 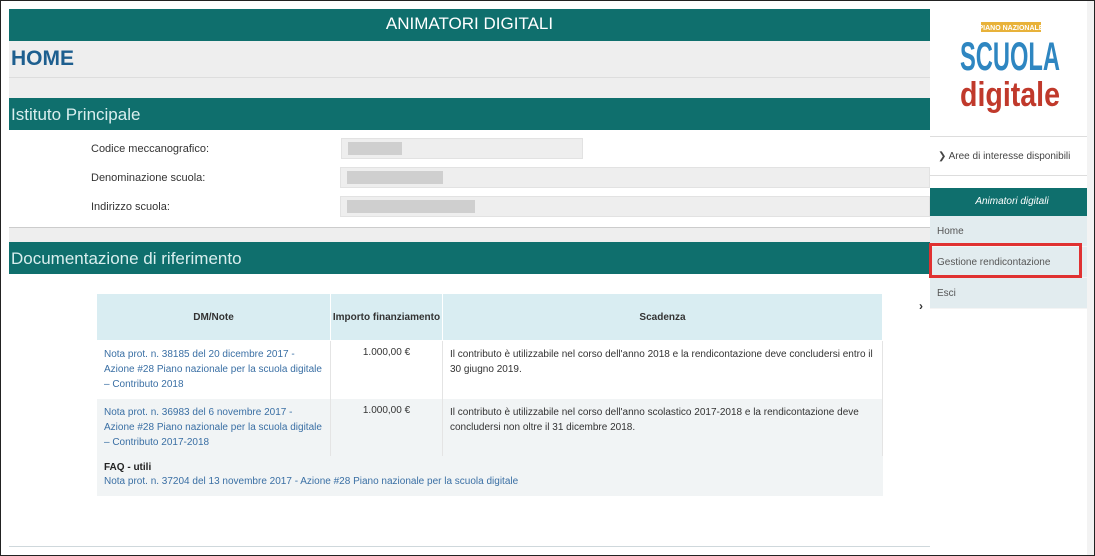 What do you see at coordinates (130, 206) in the screenshot?
I see `indirizzo-label: Indirizzo scuola:` at bounding box center [130, 206].